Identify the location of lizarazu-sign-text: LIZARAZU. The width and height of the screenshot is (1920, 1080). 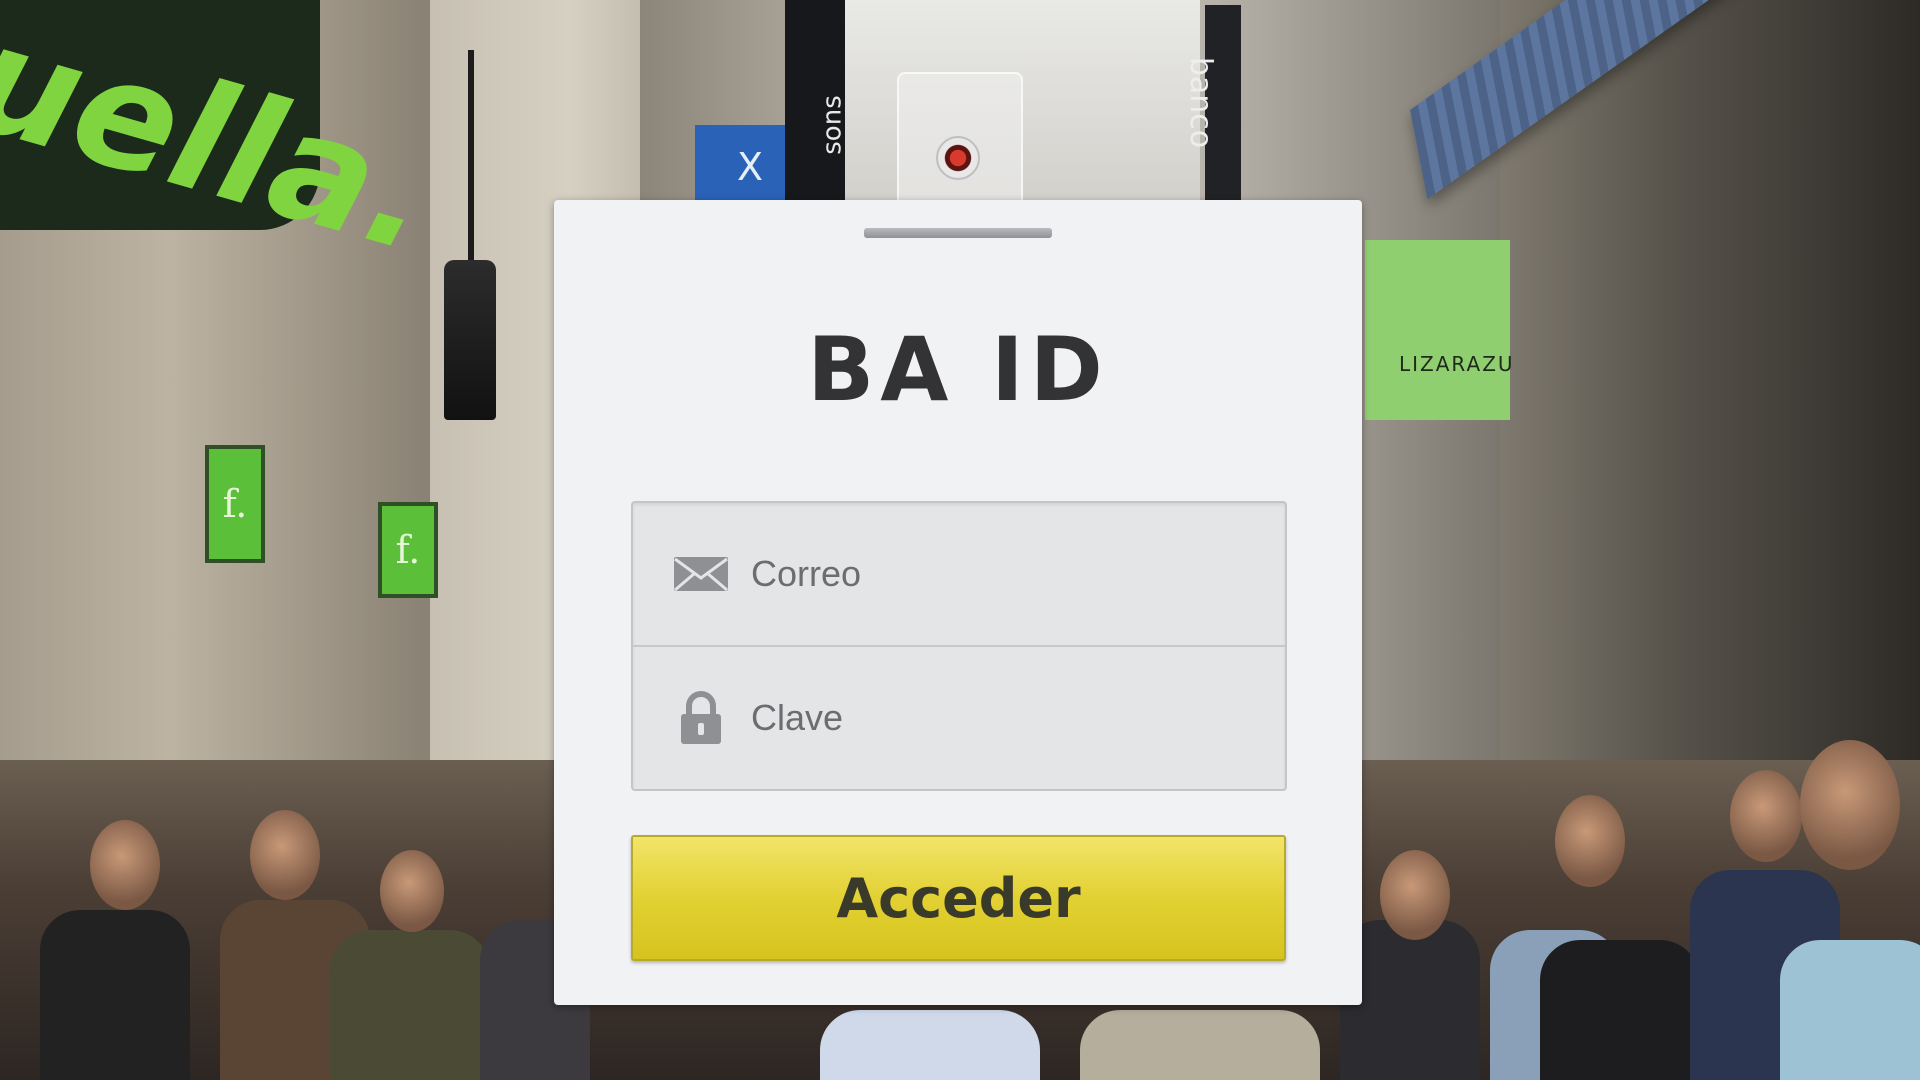
(1457, 364).